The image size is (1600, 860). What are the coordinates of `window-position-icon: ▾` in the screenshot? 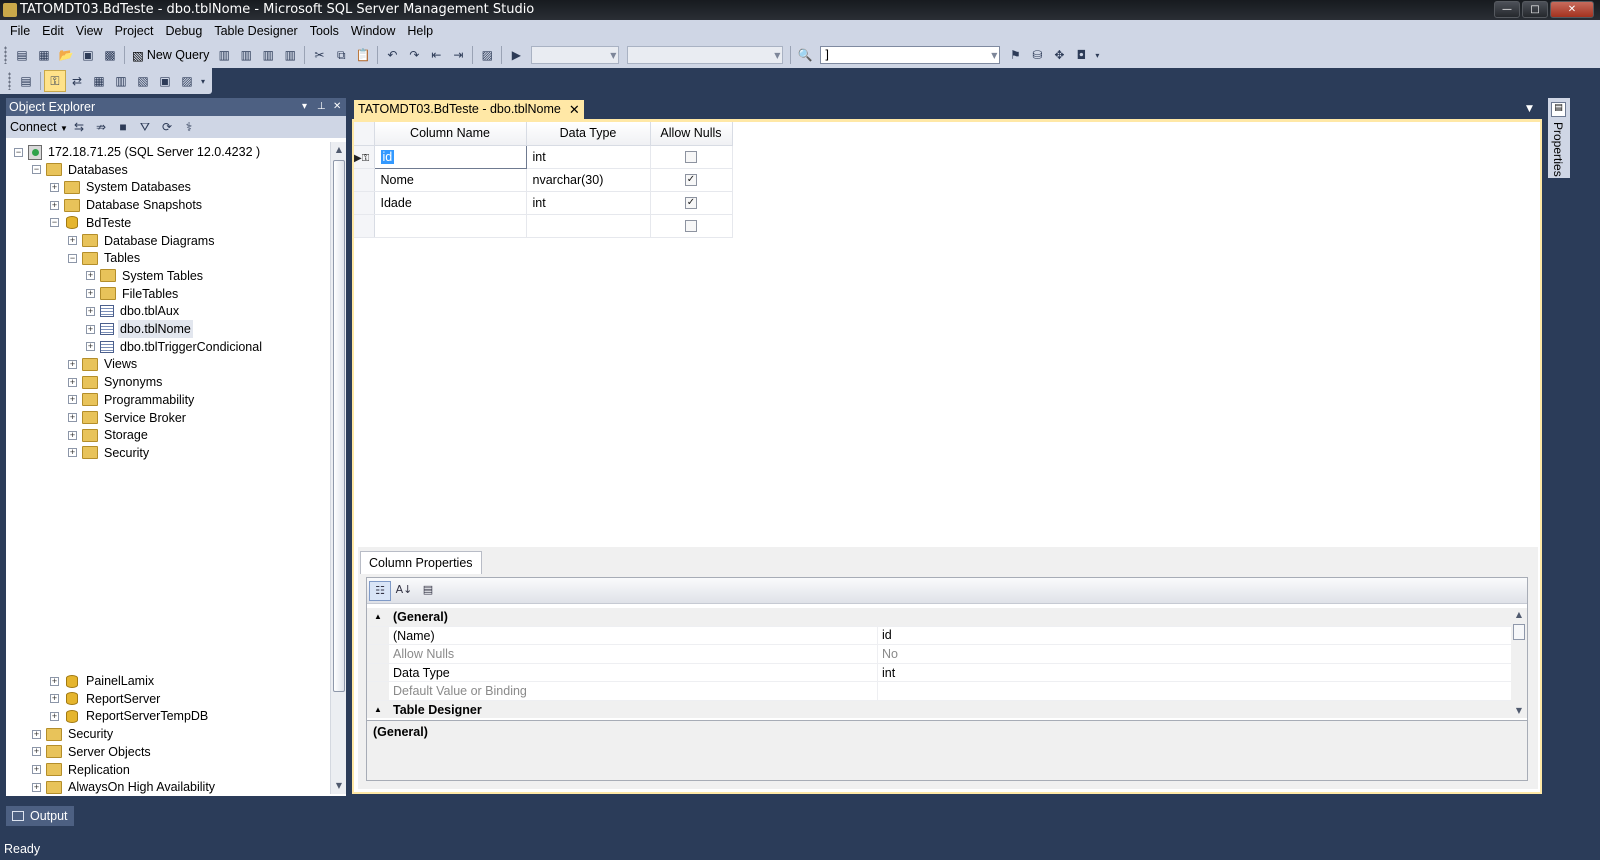 It's located at (304, 107).